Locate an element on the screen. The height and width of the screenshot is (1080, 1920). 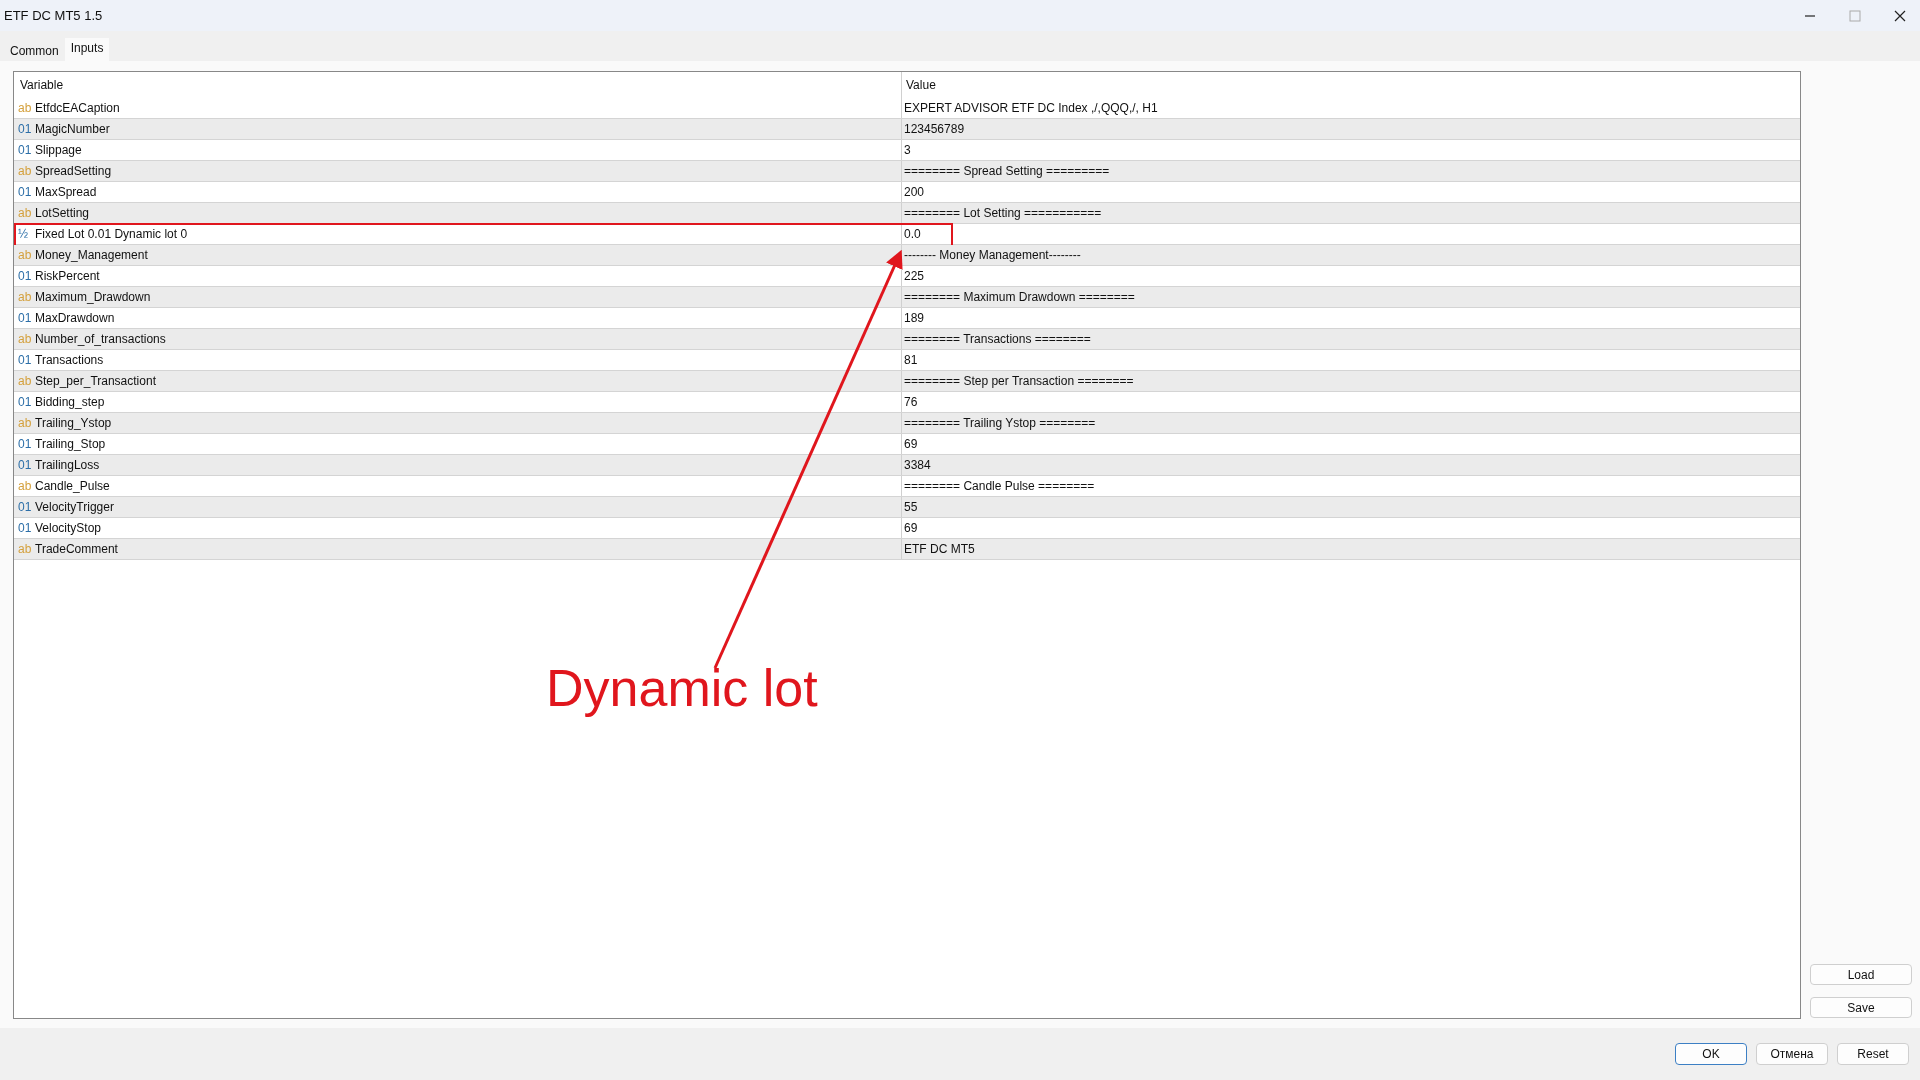
value-cell: 225 is located at coordinates (914, 276).